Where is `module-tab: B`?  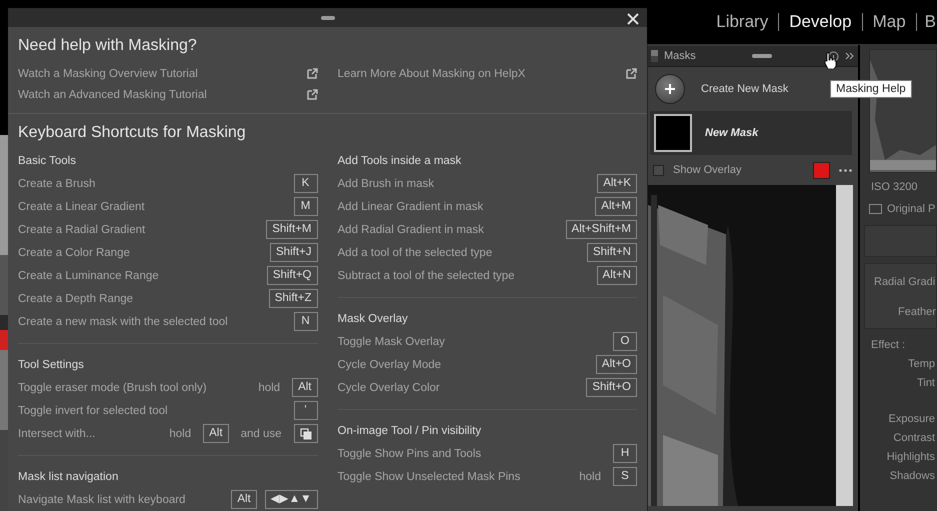
module-tab: B is located at coordinates (926, 22).